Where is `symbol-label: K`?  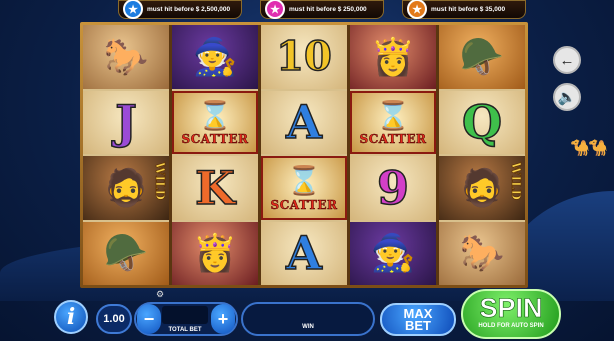
symbol-label: K is located at coordinates (214, 188).